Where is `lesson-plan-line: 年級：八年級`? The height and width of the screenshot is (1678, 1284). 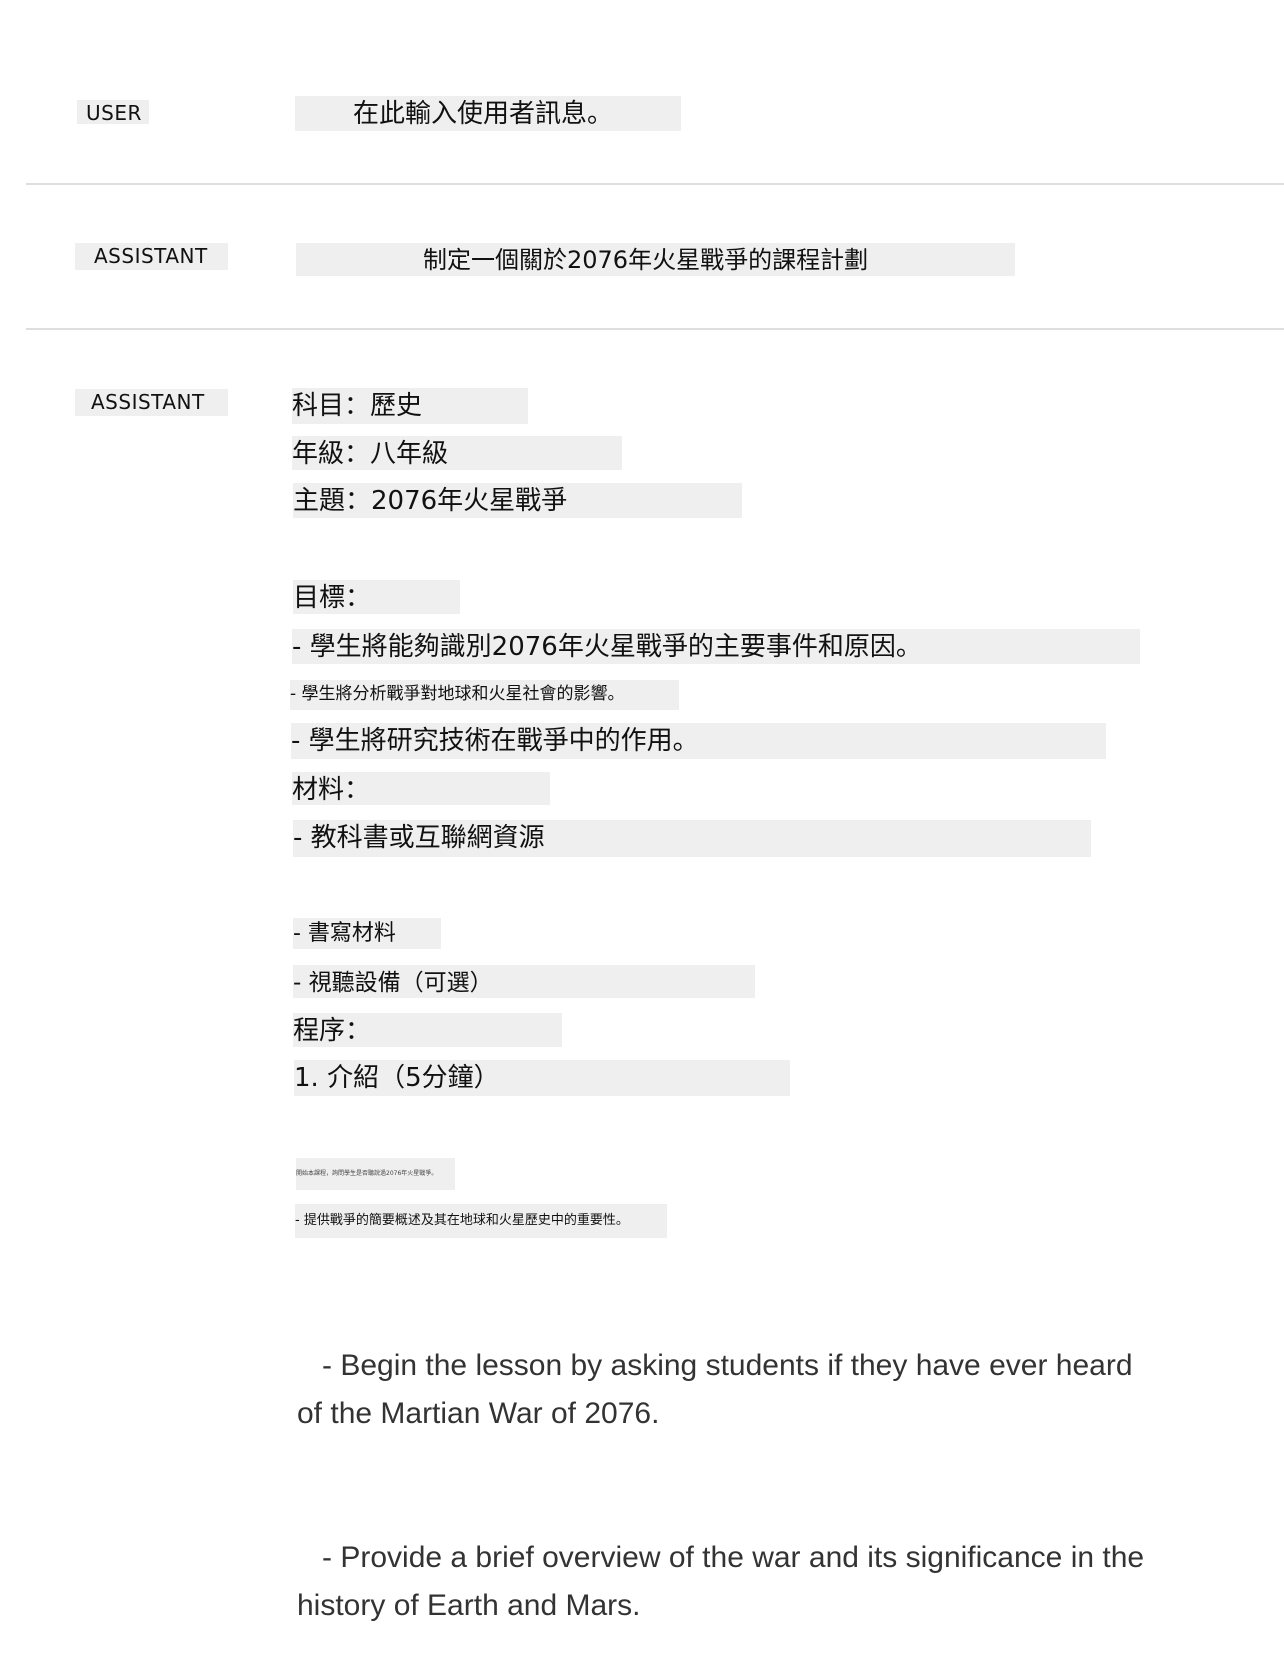 lesson-plan-line: 年級：八年級 is located at coordinates (457, 453).